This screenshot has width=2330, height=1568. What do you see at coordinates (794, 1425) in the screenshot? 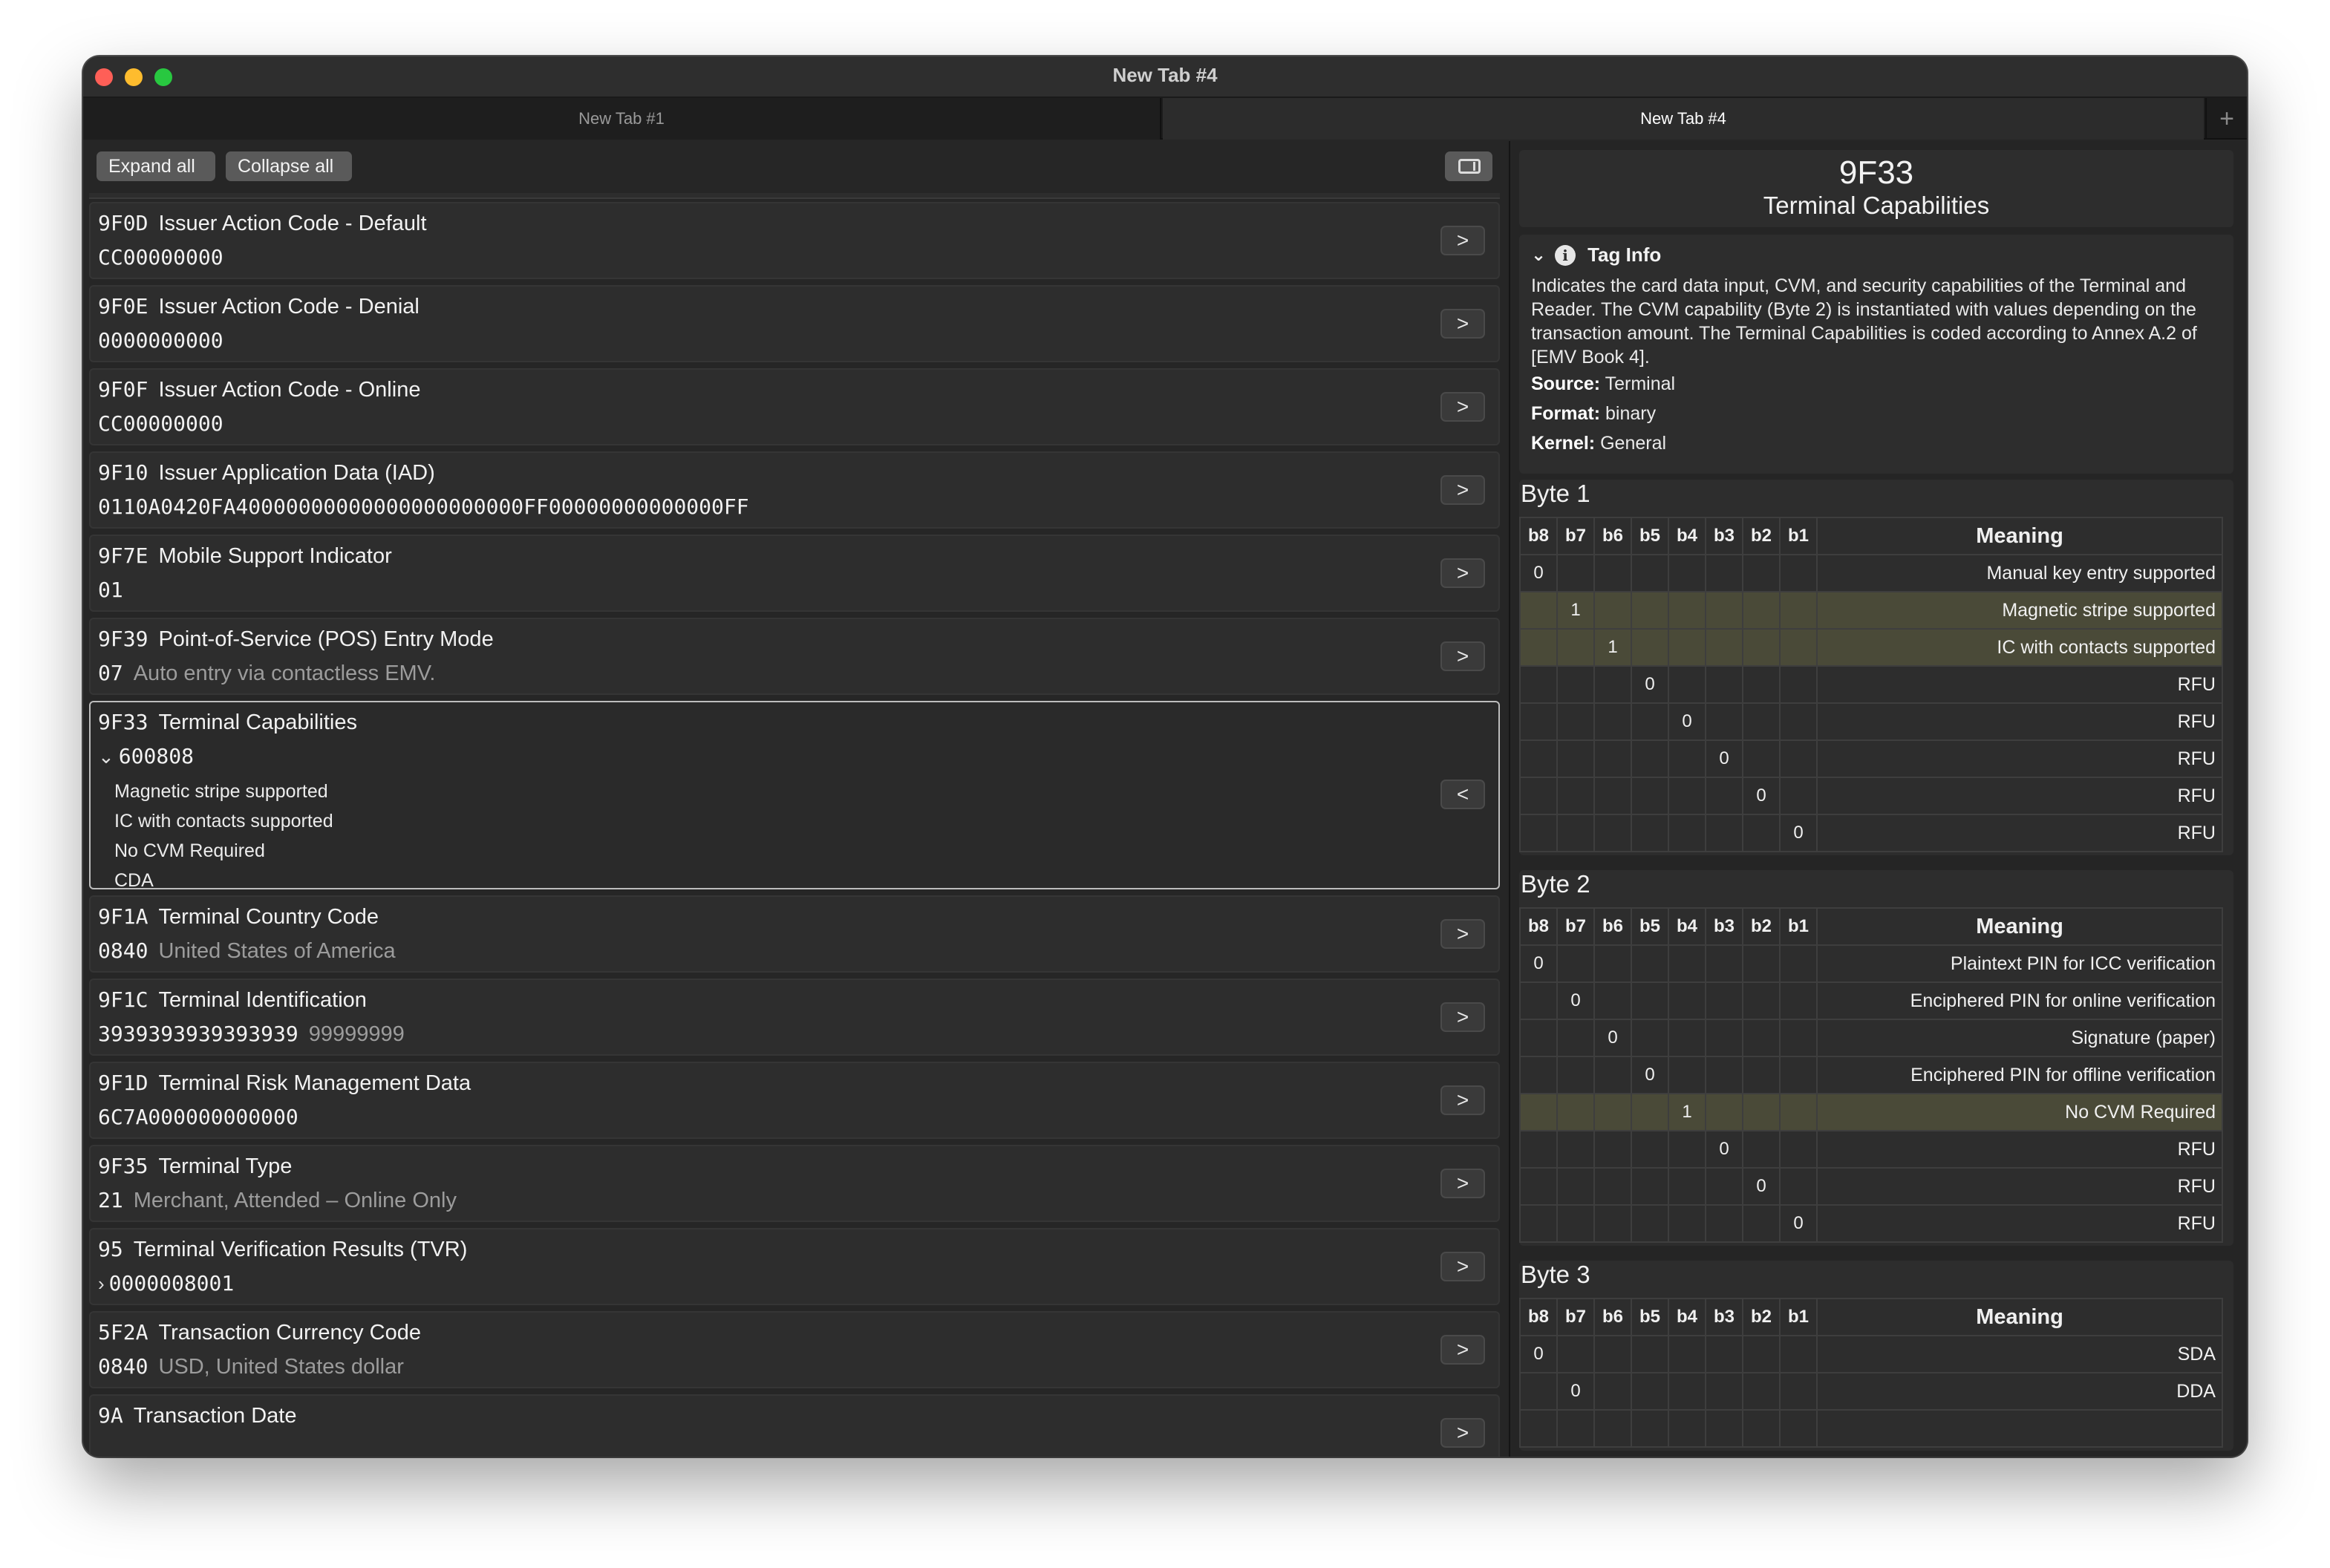
I see `tag-entry-9a: 9A Transaction Date >` at bounding box center [794, 1425].